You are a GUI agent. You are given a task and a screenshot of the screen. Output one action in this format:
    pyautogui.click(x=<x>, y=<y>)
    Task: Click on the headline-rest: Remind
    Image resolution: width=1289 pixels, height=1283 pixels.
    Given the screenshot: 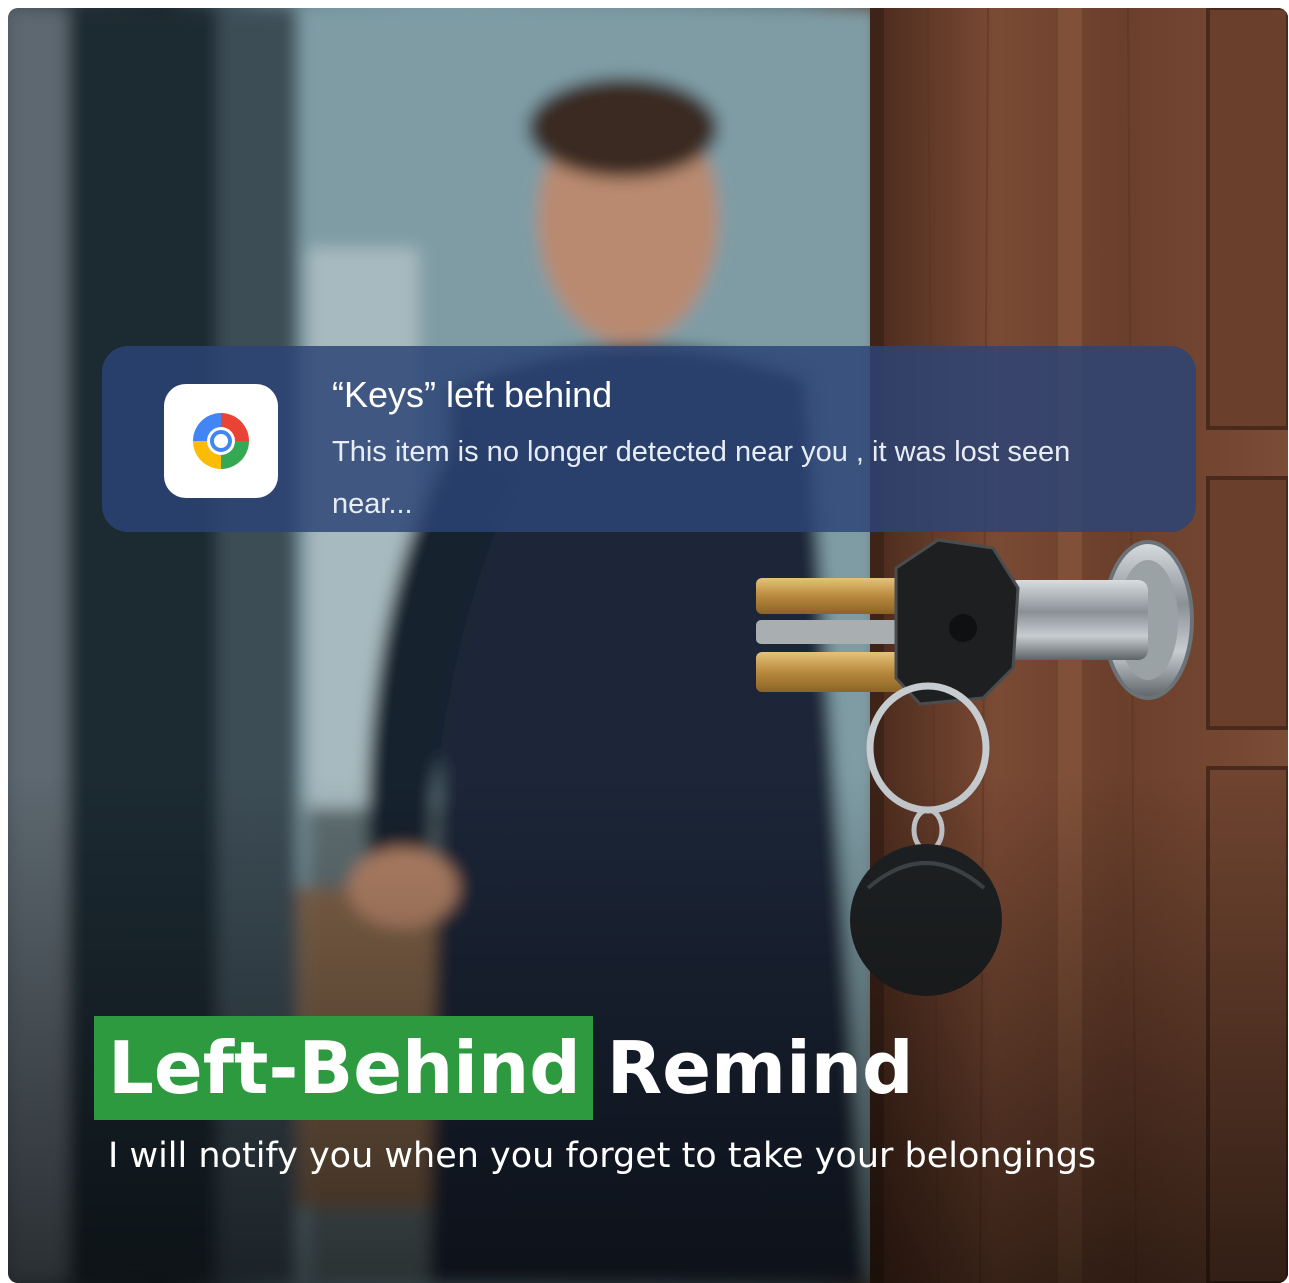 What is the action you would take?
    pyautogui.click(x=760, y=1068)
    